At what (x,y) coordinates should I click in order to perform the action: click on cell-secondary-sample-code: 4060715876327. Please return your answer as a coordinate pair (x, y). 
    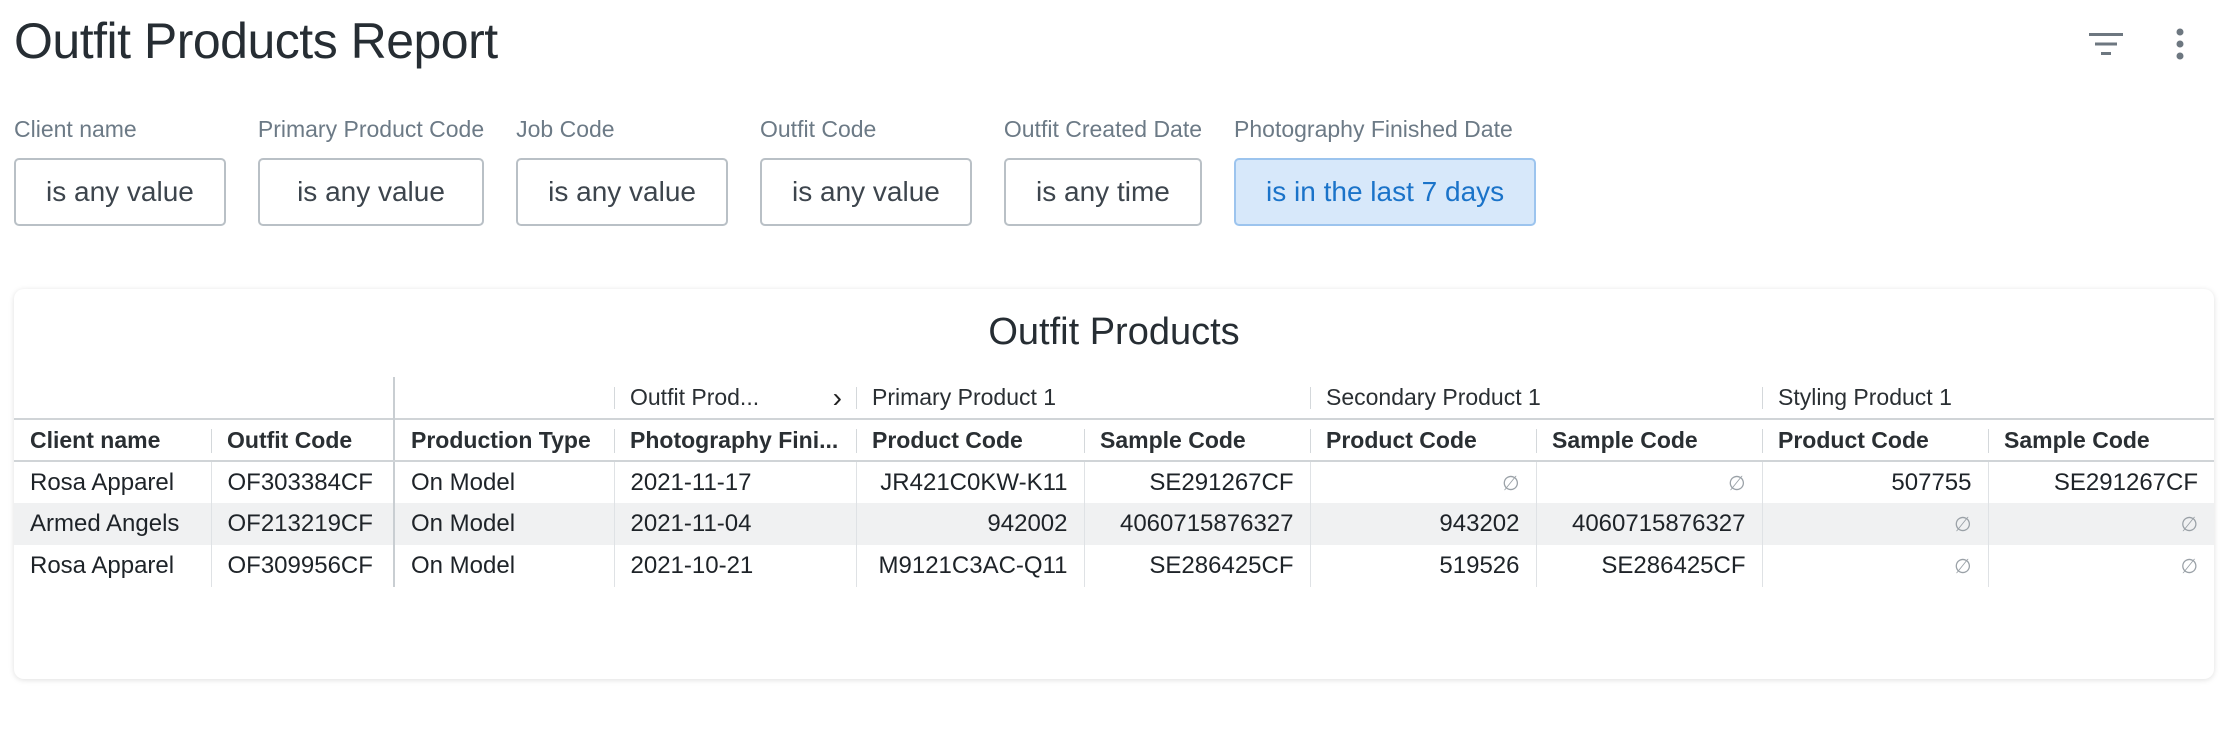
    Looking at the image, I should click on (1648, 524).